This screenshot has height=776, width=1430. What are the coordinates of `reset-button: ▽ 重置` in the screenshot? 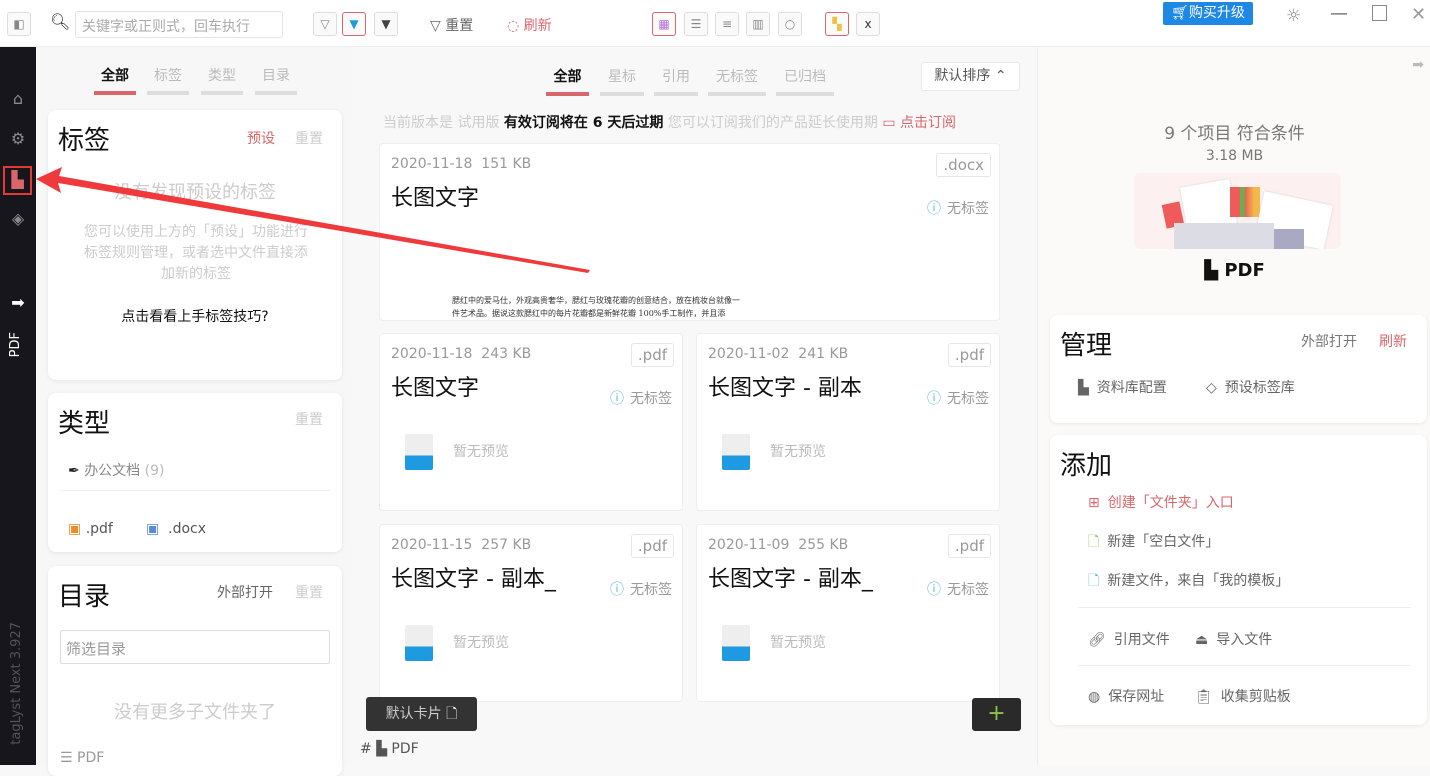 It's located at (451, 25).